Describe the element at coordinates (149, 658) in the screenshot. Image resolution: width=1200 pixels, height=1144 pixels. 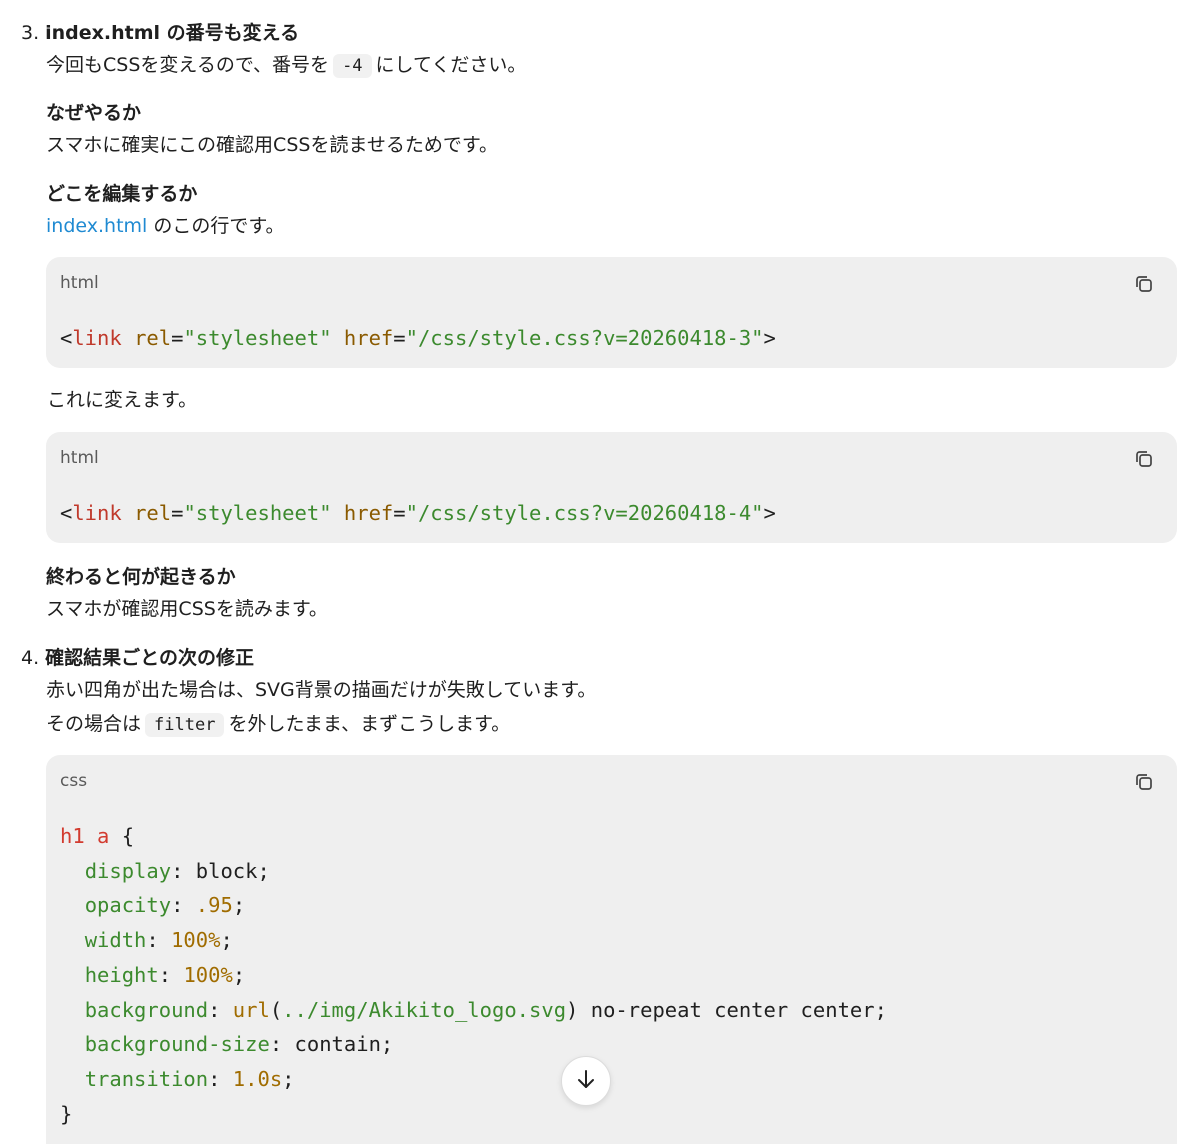
I see `step-4-title-text: 確認結果ごとの次の修正` at that location.